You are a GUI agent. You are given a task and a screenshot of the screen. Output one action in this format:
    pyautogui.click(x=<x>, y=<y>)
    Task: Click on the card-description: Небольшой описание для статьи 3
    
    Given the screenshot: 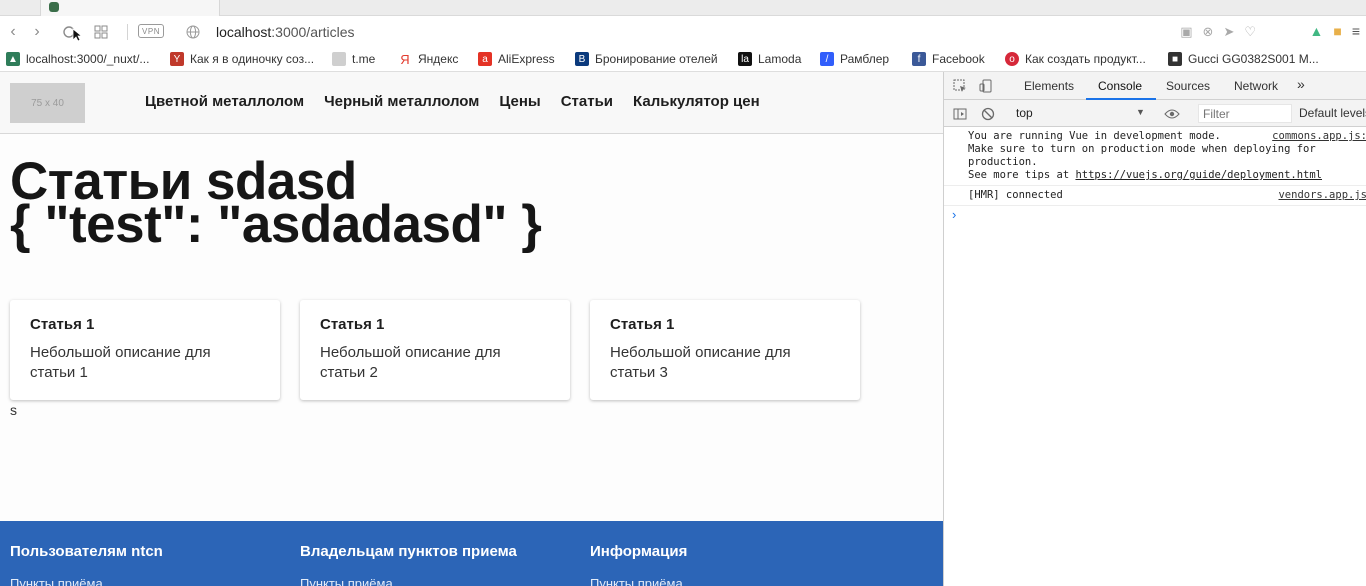 What is the action you would take?
    pyautogui.click(x=700, y=362)
    